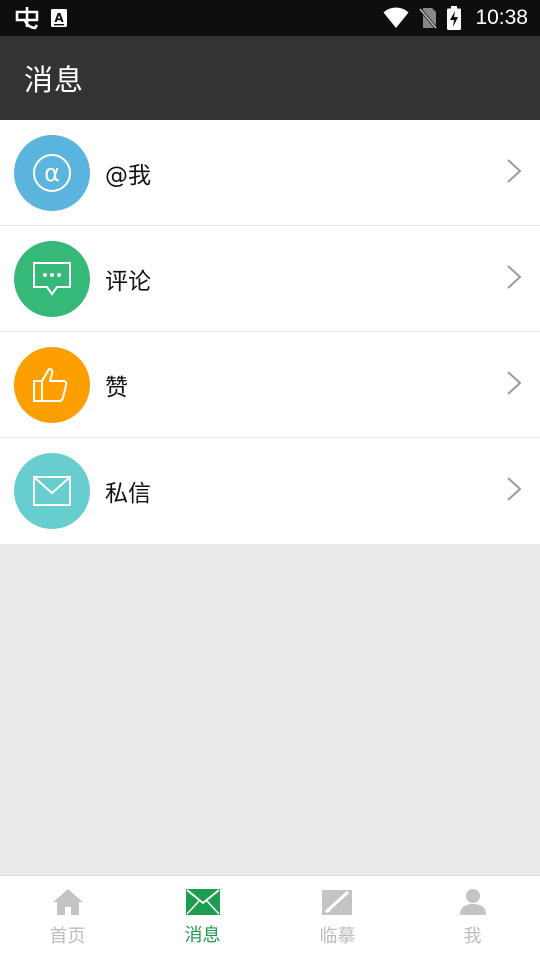  I want to click on nav-item-copy: 临摹, so click(337, 918).